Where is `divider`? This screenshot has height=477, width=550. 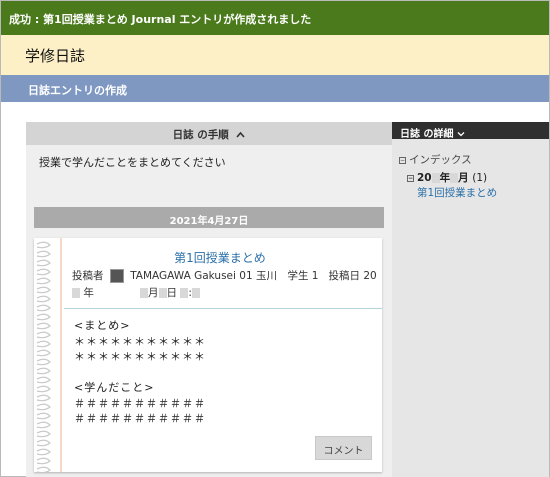 divider is located at coordinates (223, 308).